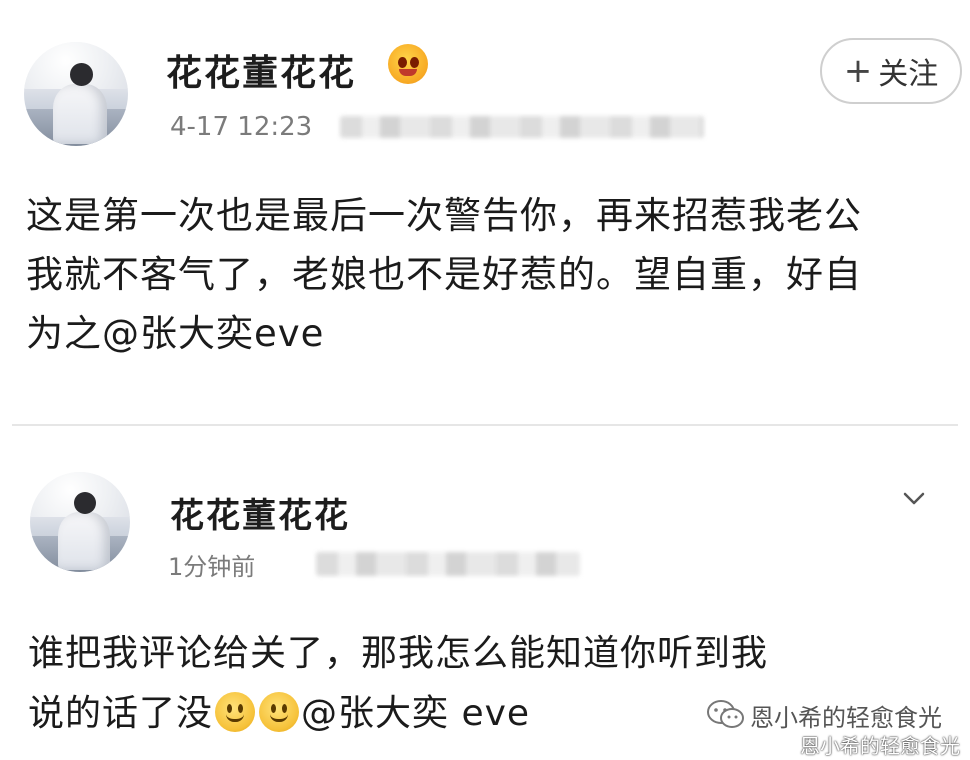 The height and width of the screenshot is (760, 970). I want to click on post-timestamp: 4-17 12:23, so click(241, 127).